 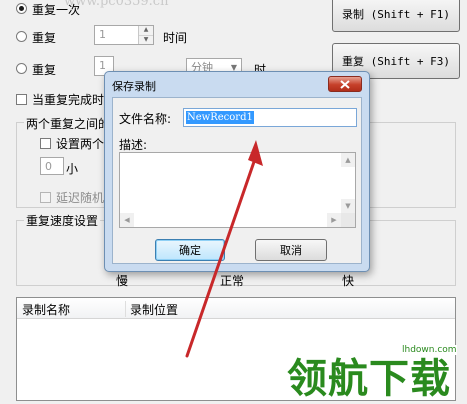 I want to click on set-between-checkbox, so click(x=45, y=143).